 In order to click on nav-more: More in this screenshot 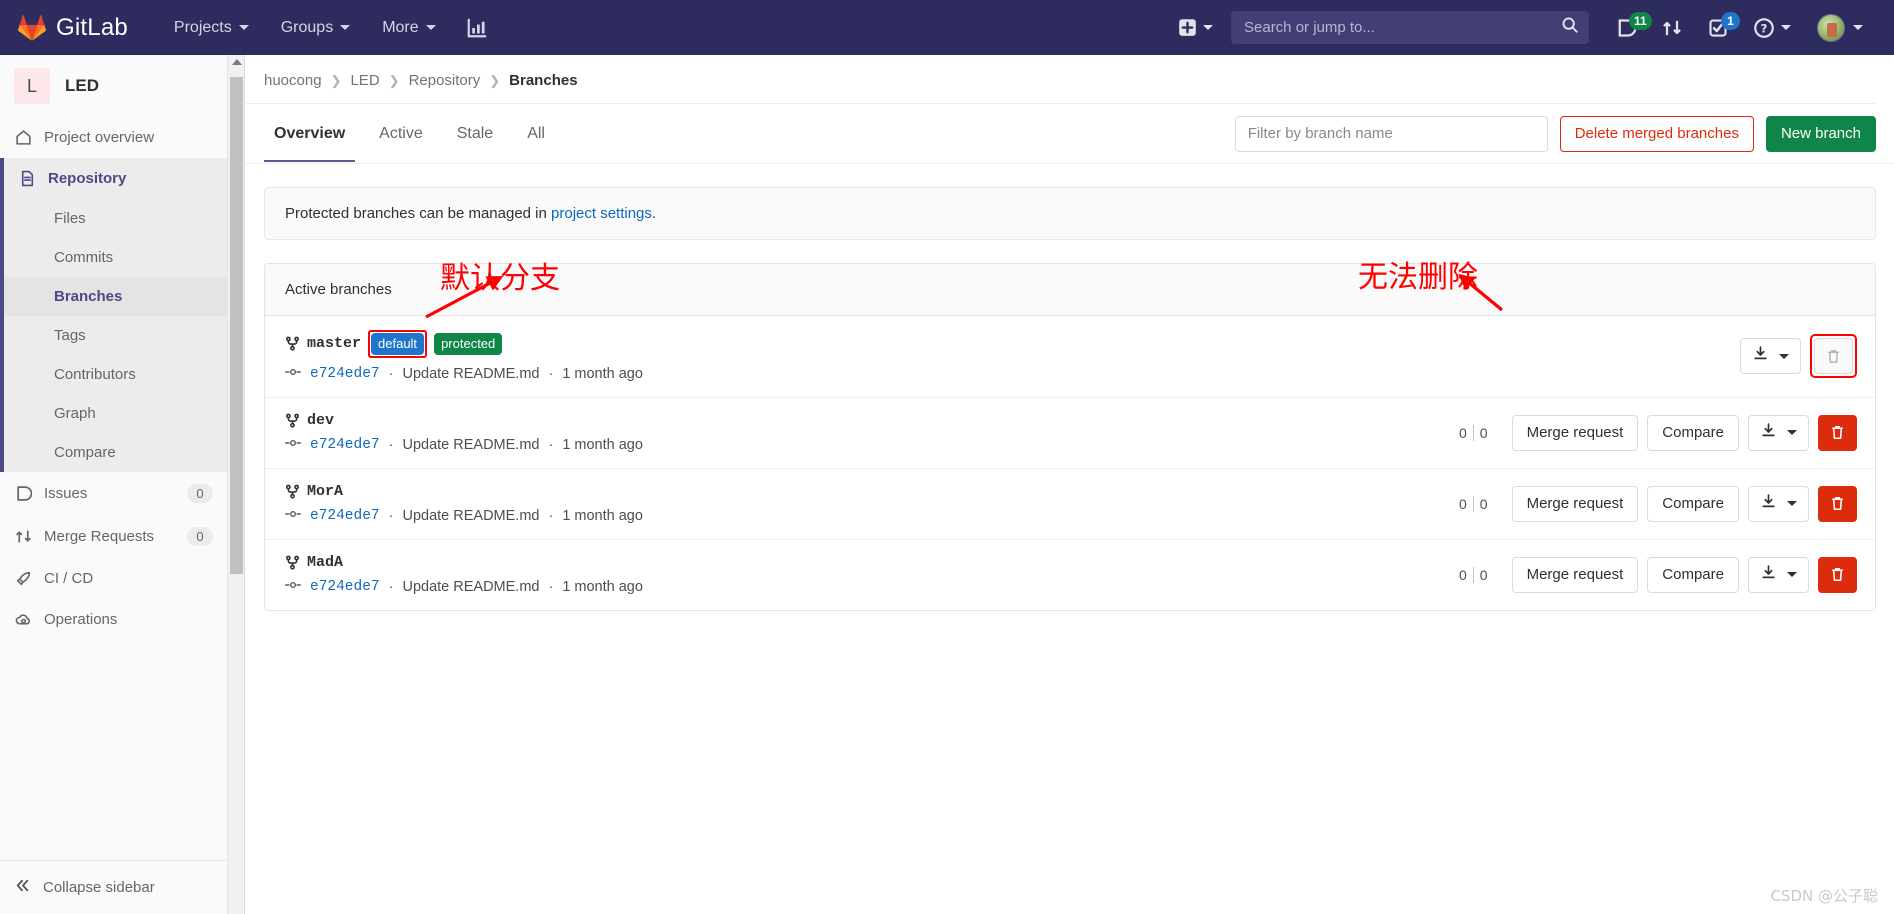, I will do `click(408, 27)`.